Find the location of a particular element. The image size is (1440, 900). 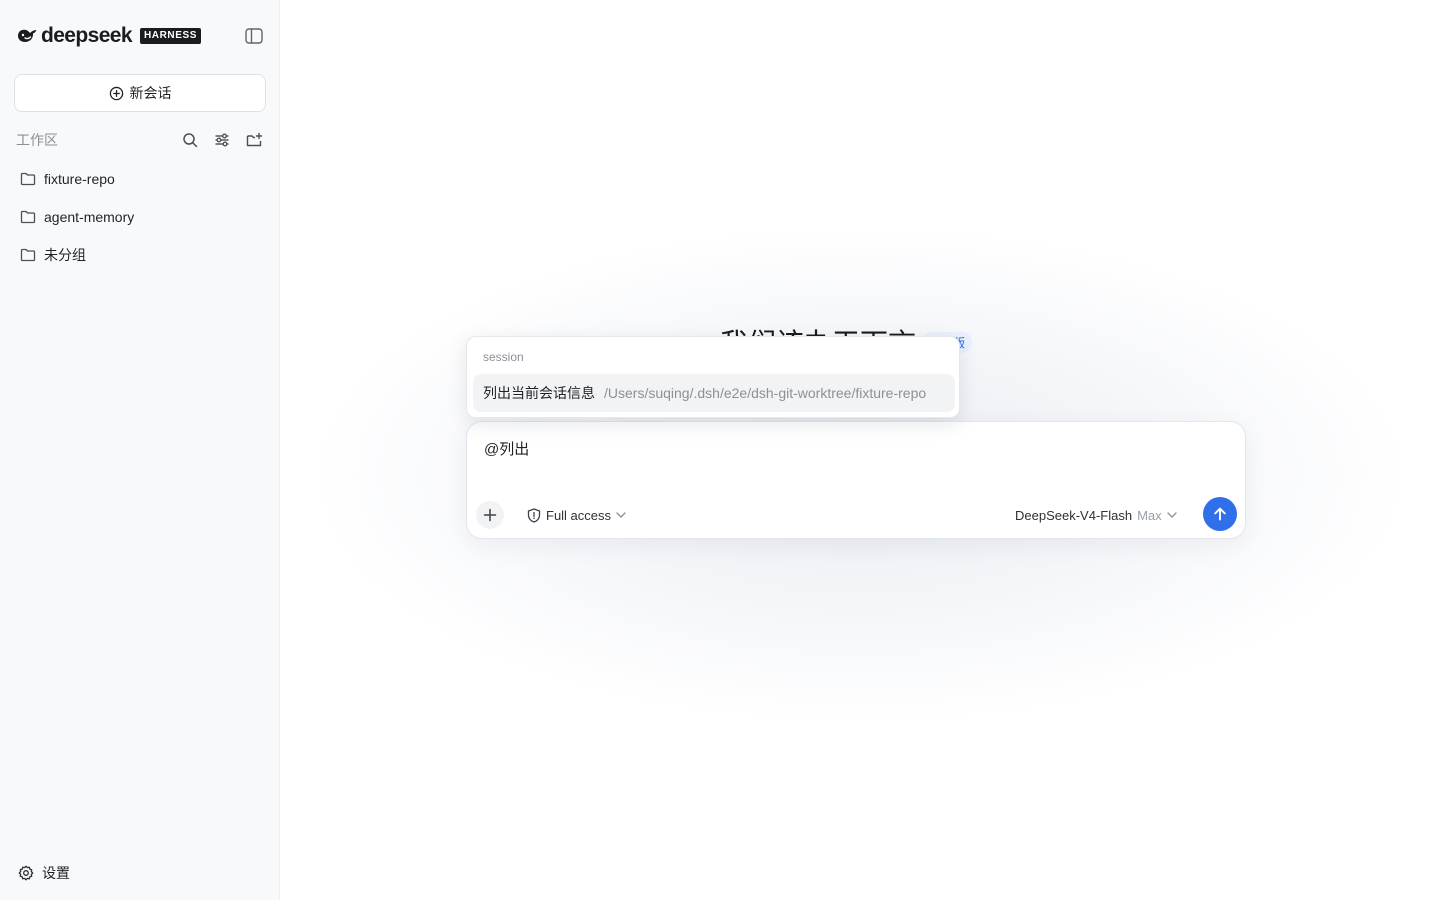

add-attachment-button is located at coordinates (490, 515).